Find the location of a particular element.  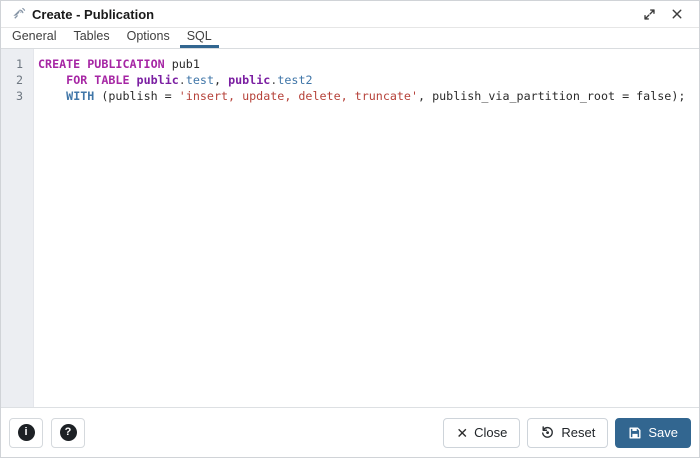

close-x-icon: ✕ is located at coordinates (462, 432).